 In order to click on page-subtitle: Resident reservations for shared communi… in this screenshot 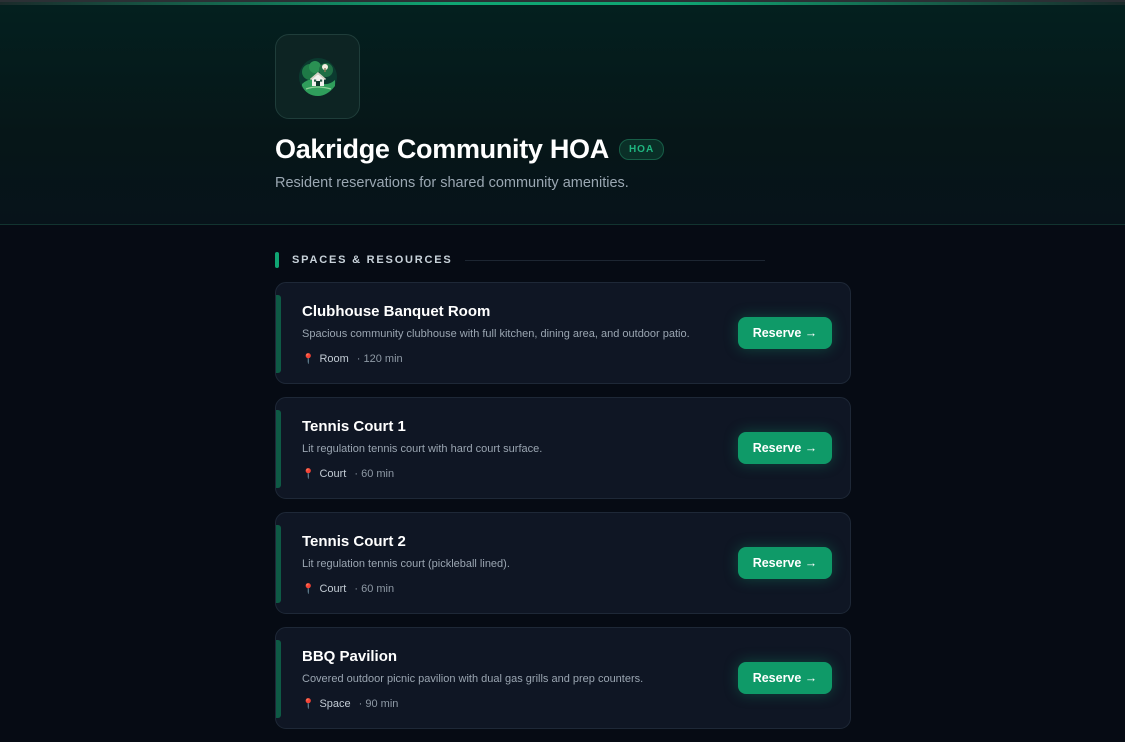, I will do `click(452, 183)`.